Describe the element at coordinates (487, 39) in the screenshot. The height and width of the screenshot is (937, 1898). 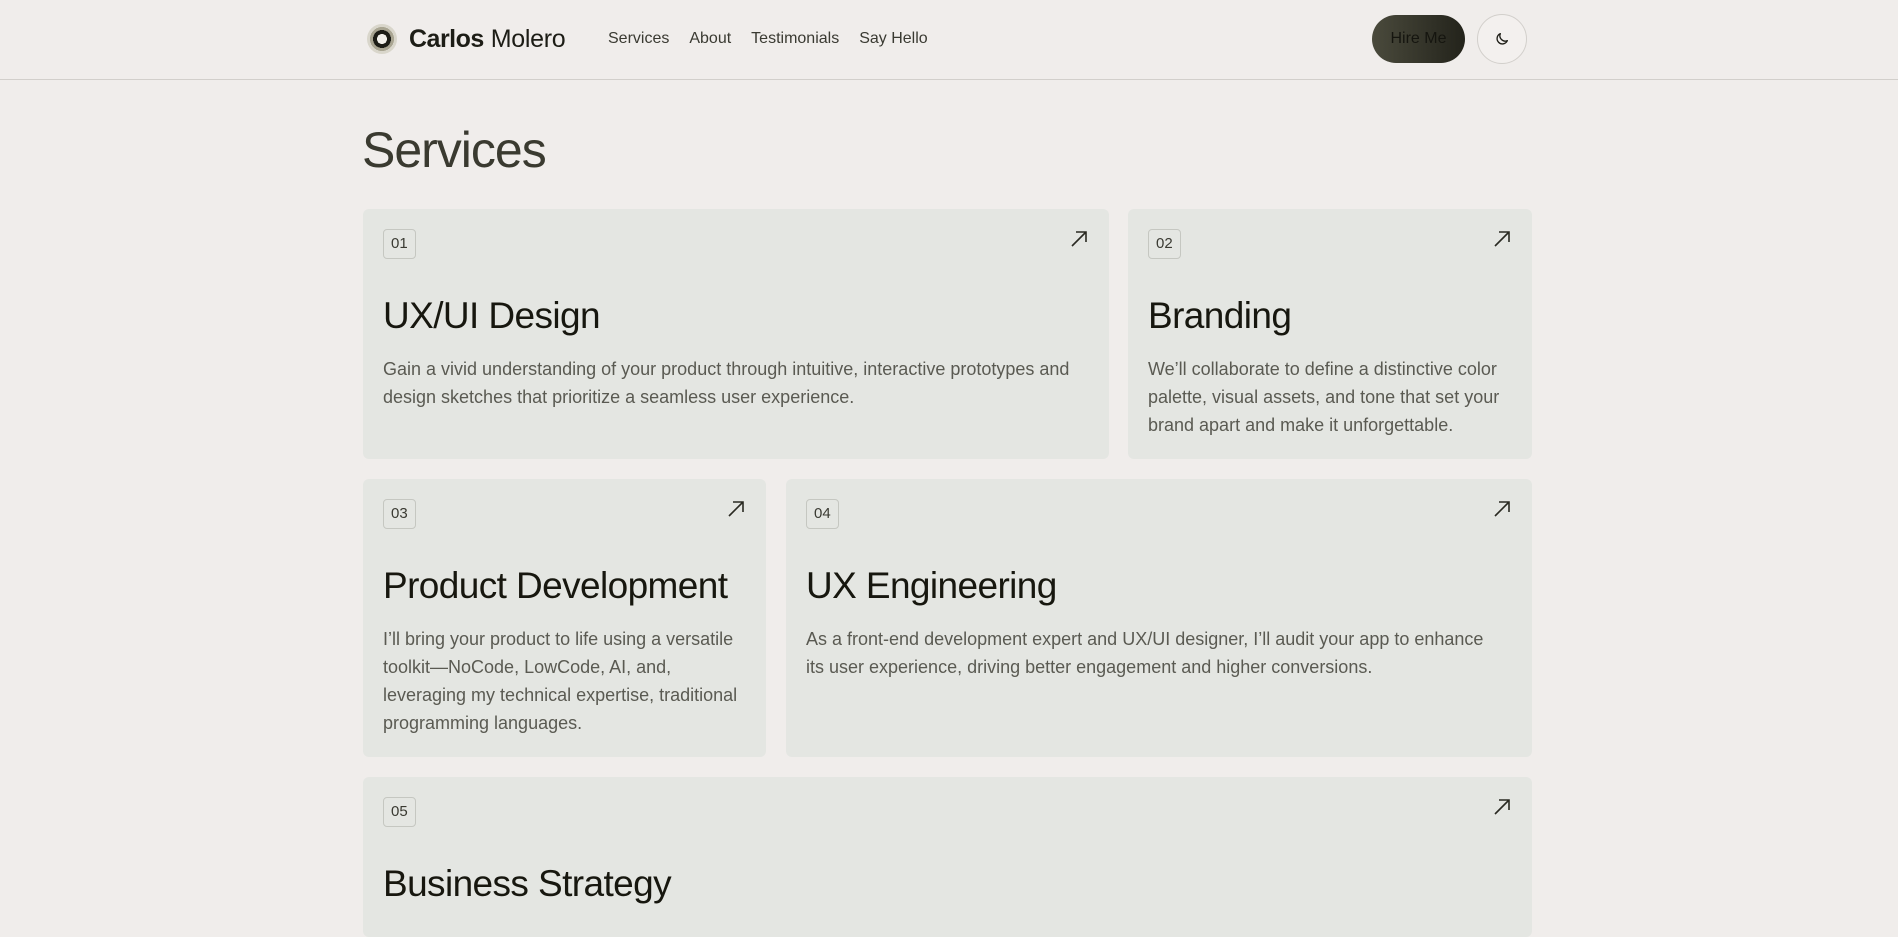
I see `brand-name: Carlos Molero` at that location.